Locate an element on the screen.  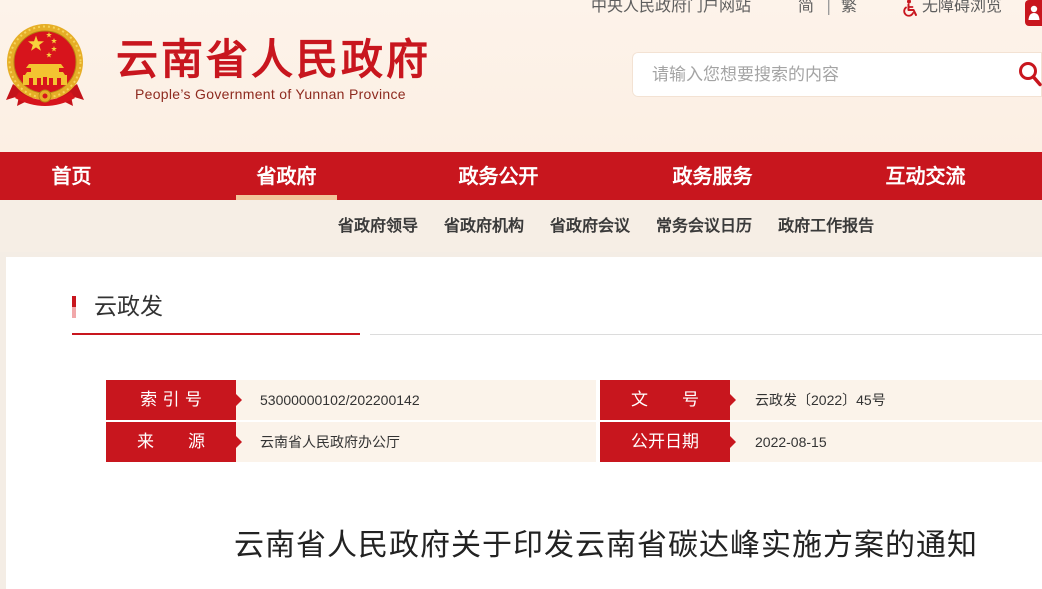
traditional-chinese-link: 繁 is located at coordinates (849, 8).